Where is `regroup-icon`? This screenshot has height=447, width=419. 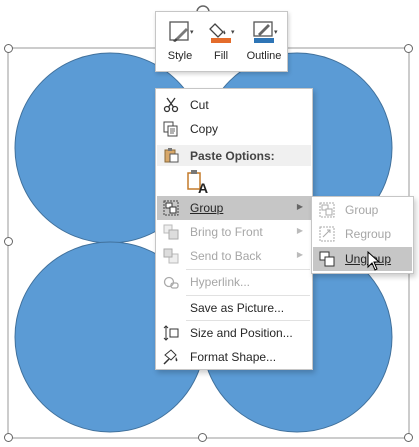 regroup-icon is located at coordinates (327, 234).